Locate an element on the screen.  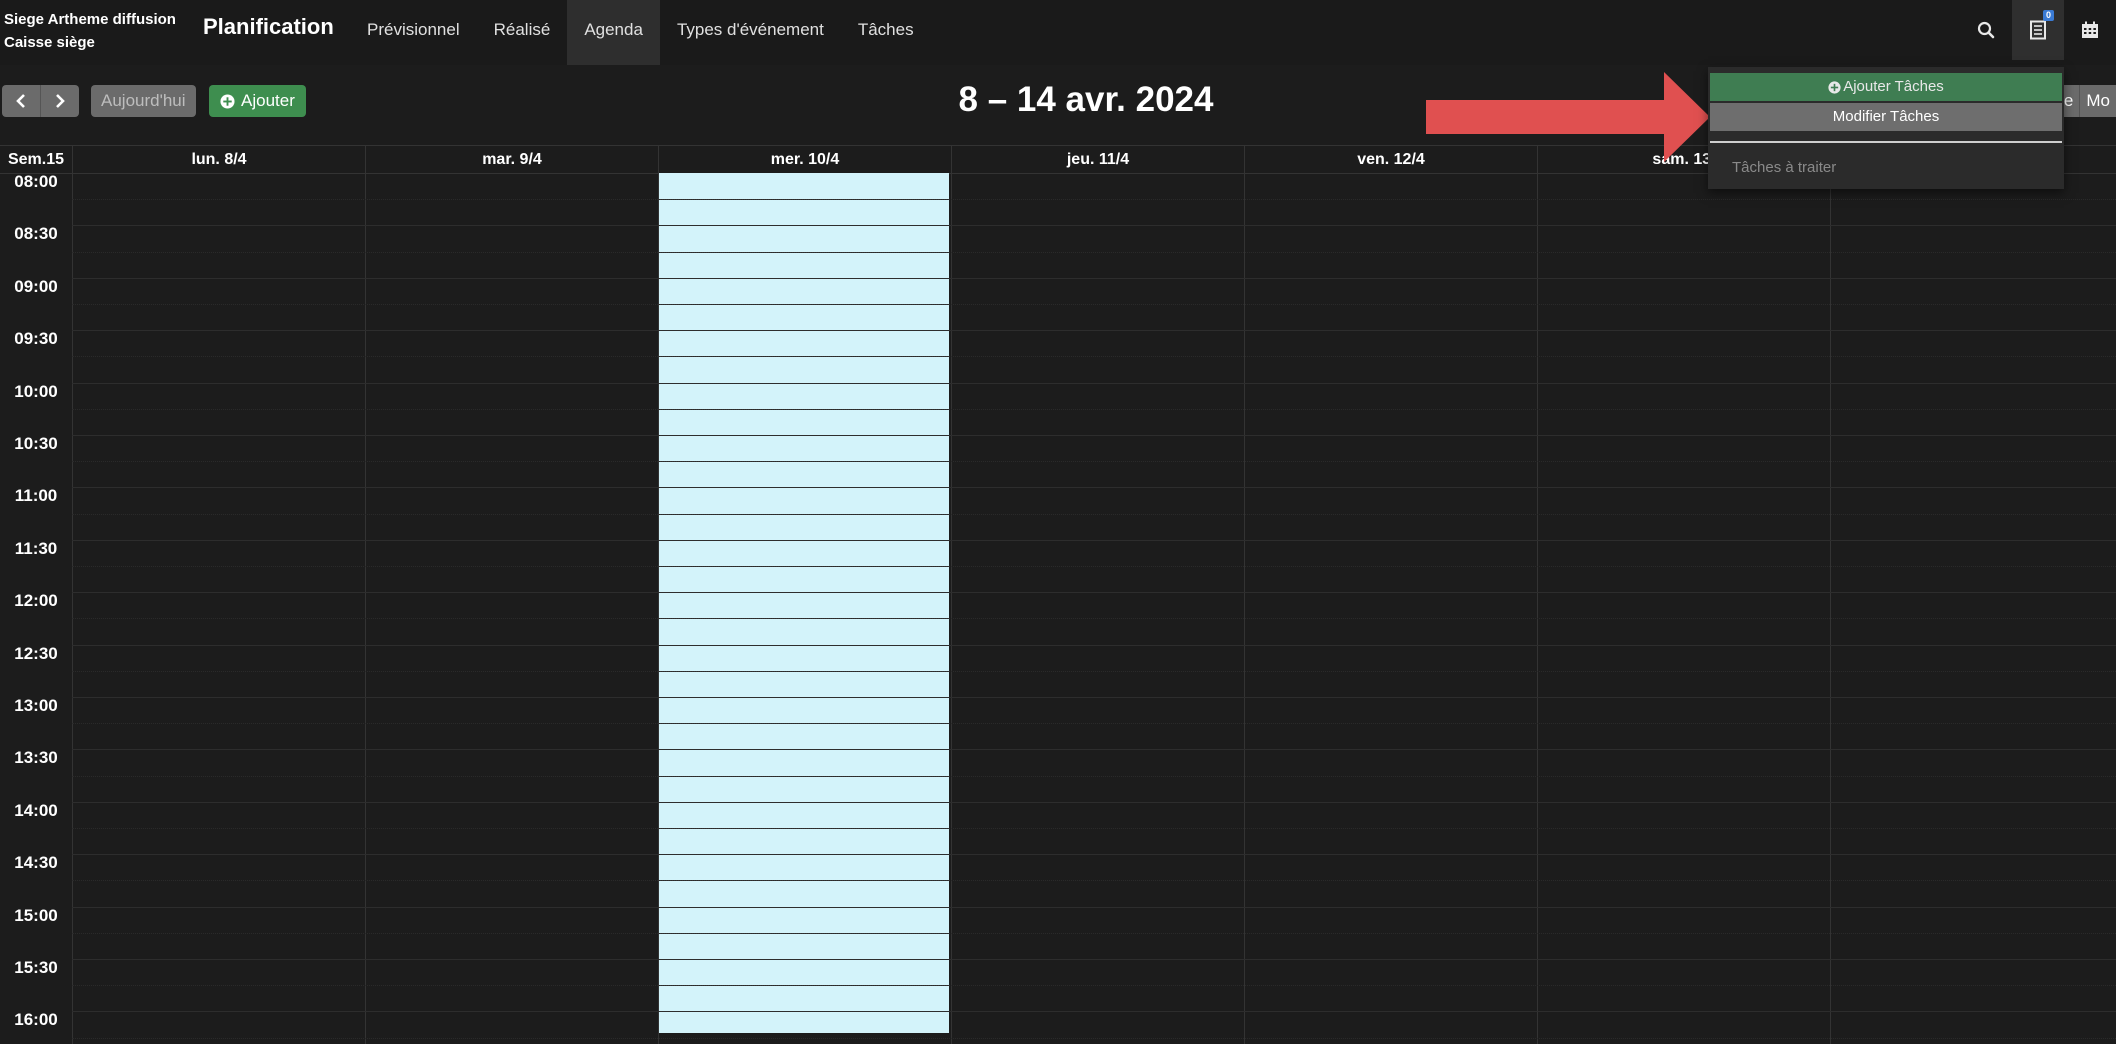
pending-tasks-label: Tâches à traiter is located at coordinates (1784, 167).